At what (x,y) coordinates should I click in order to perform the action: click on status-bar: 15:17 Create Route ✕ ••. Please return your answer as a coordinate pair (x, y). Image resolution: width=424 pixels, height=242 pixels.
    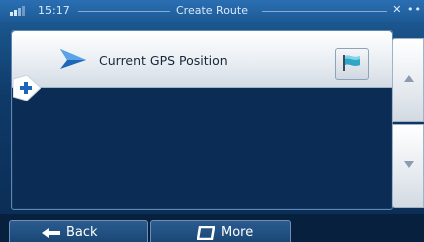
    Looking at the image, I should click on (212, 11).